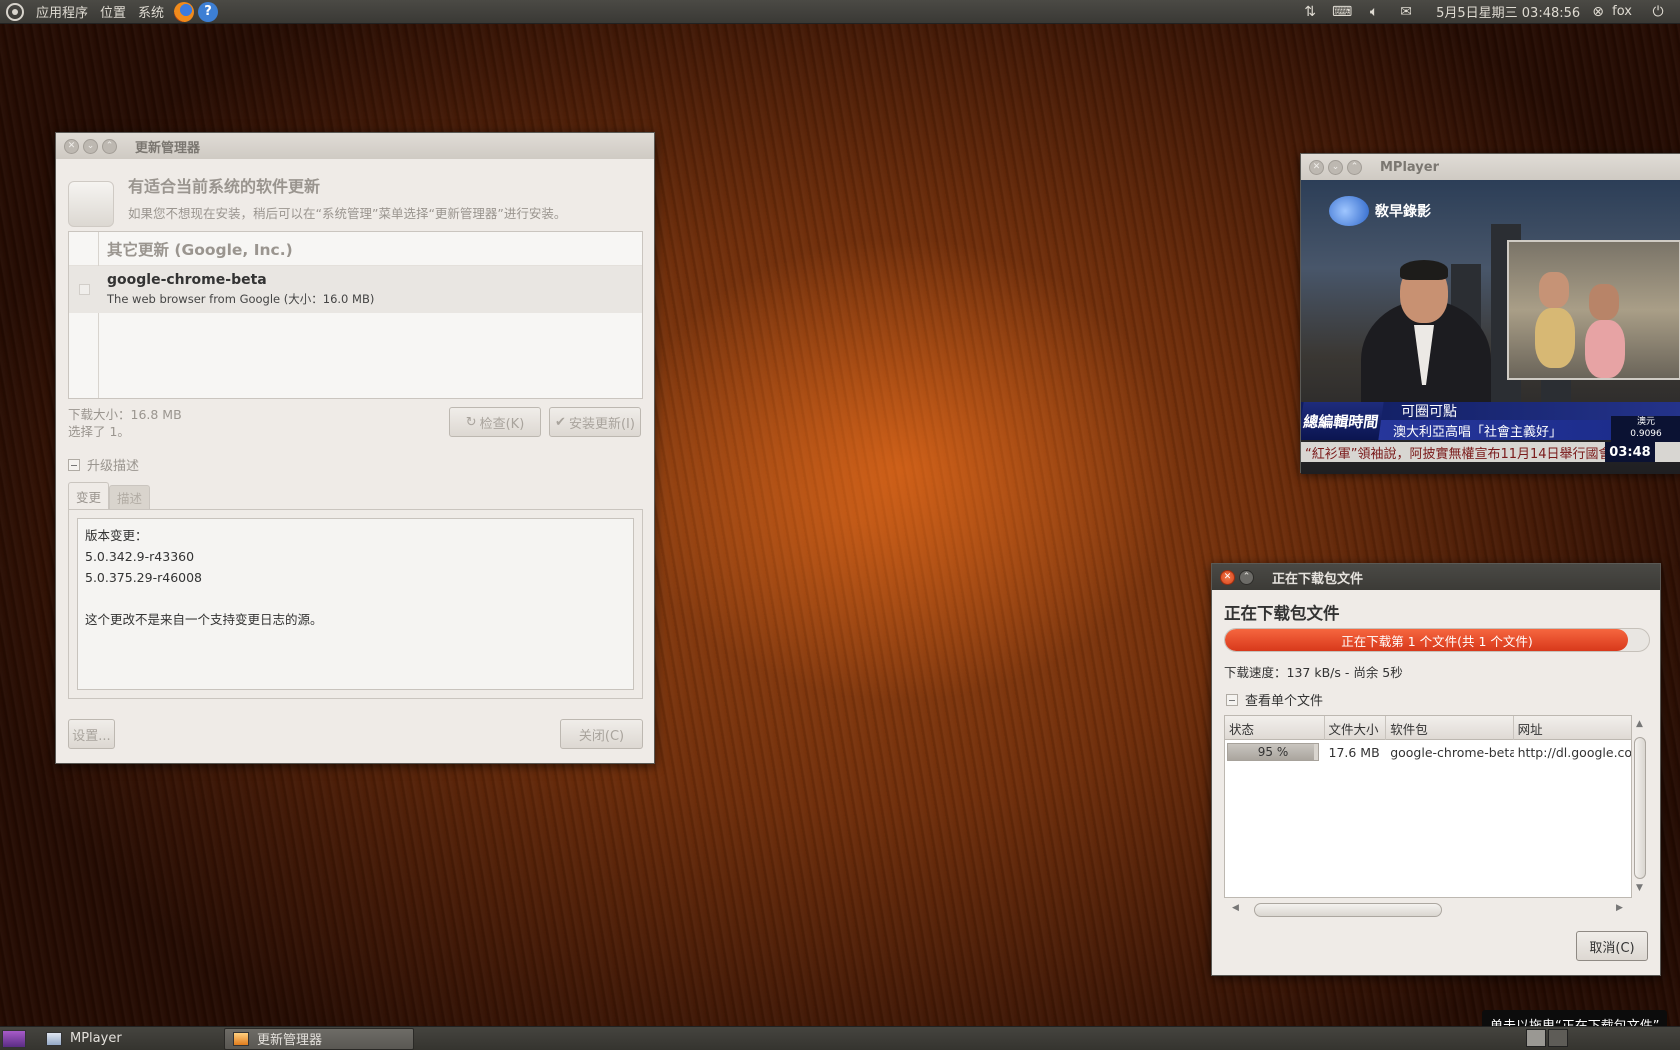 This screenshot has width=1680, height=1050. What do you see at coordinates (1645, 422) in the screenshot?
I see `rate-label: 澳元` at bounding box center [1645, 422].